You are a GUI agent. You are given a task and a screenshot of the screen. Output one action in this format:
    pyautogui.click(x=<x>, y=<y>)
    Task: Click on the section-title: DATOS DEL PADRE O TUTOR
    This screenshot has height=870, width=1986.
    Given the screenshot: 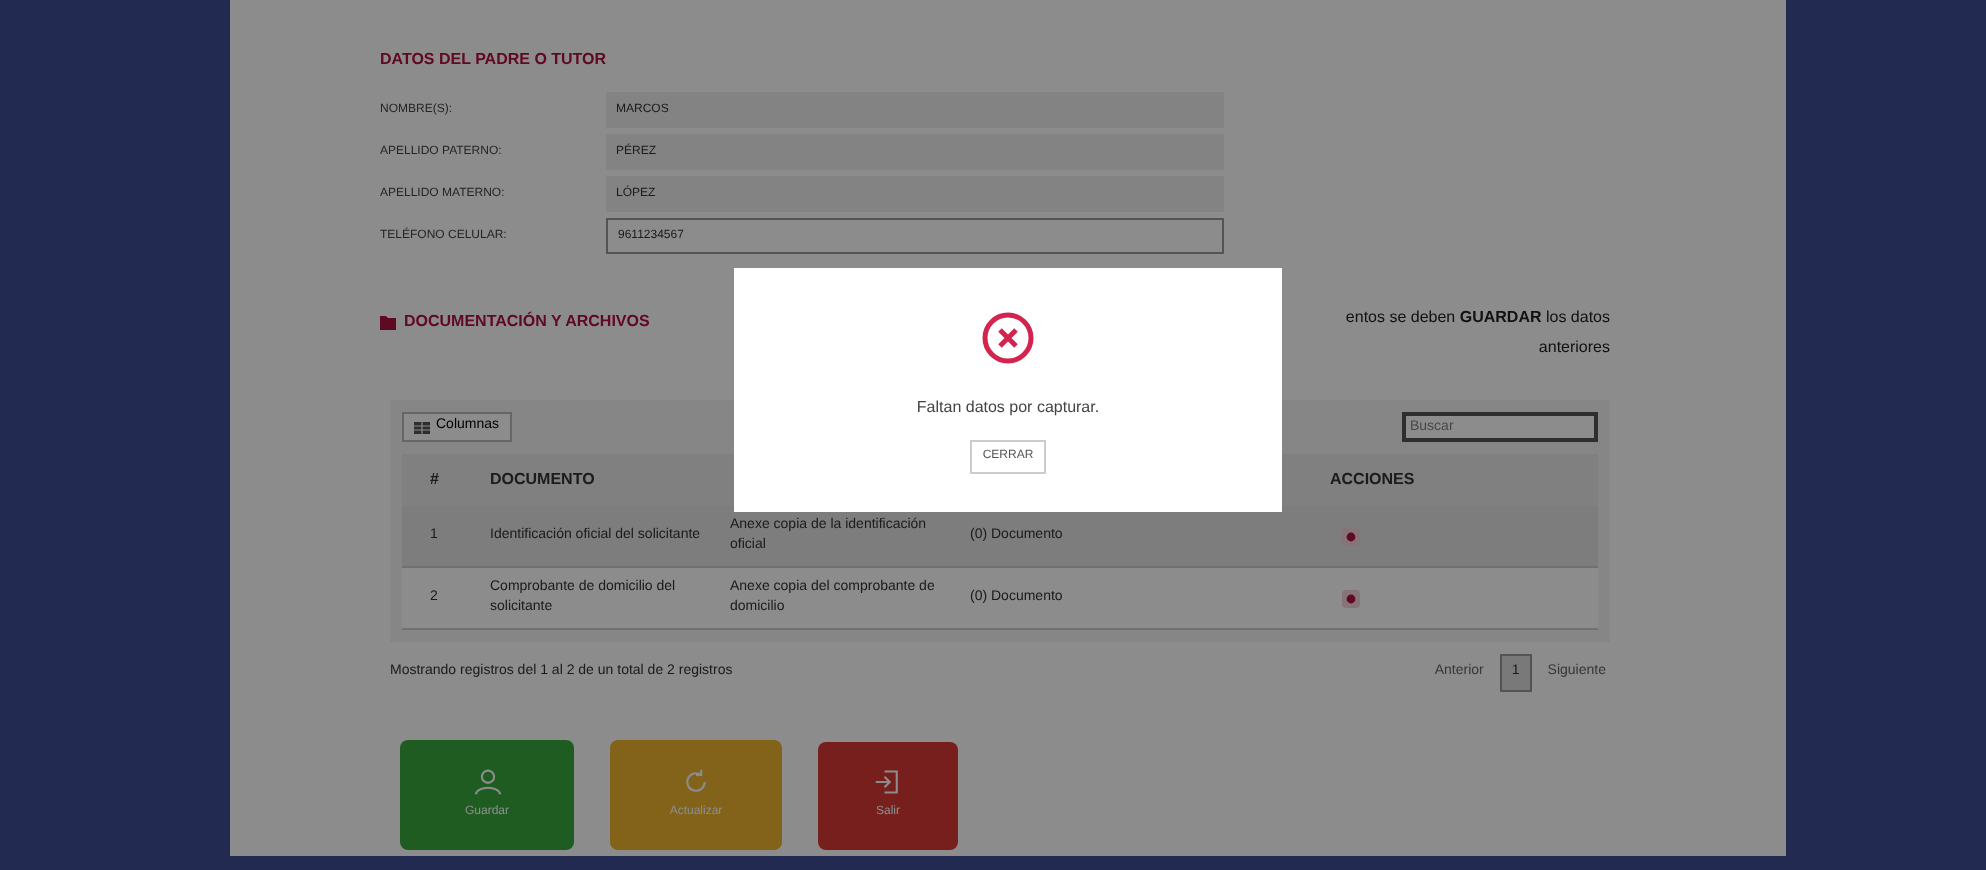 What is the action you would take?
    pyautogui.click(x=494, y=60)
    